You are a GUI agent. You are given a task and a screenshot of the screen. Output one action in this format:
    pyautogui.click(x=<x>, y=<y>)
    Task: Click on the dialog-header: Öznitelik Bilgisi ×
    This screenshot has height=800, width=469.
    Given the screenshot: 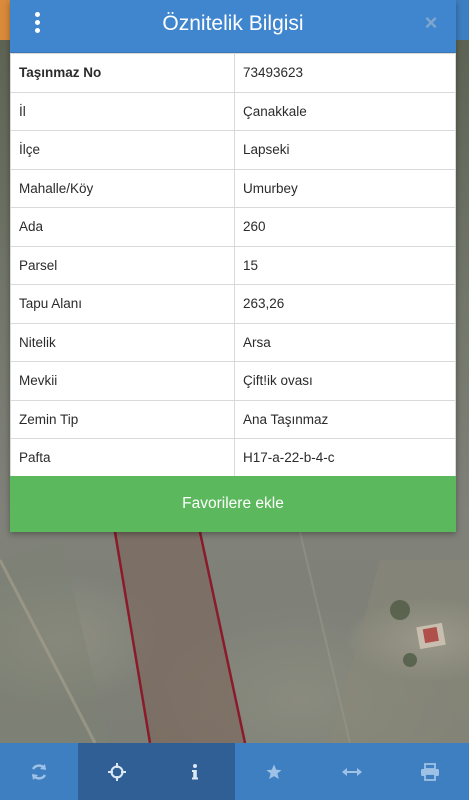 What is the action you would take?
    pyautogui.click(x=233, y=26)
    